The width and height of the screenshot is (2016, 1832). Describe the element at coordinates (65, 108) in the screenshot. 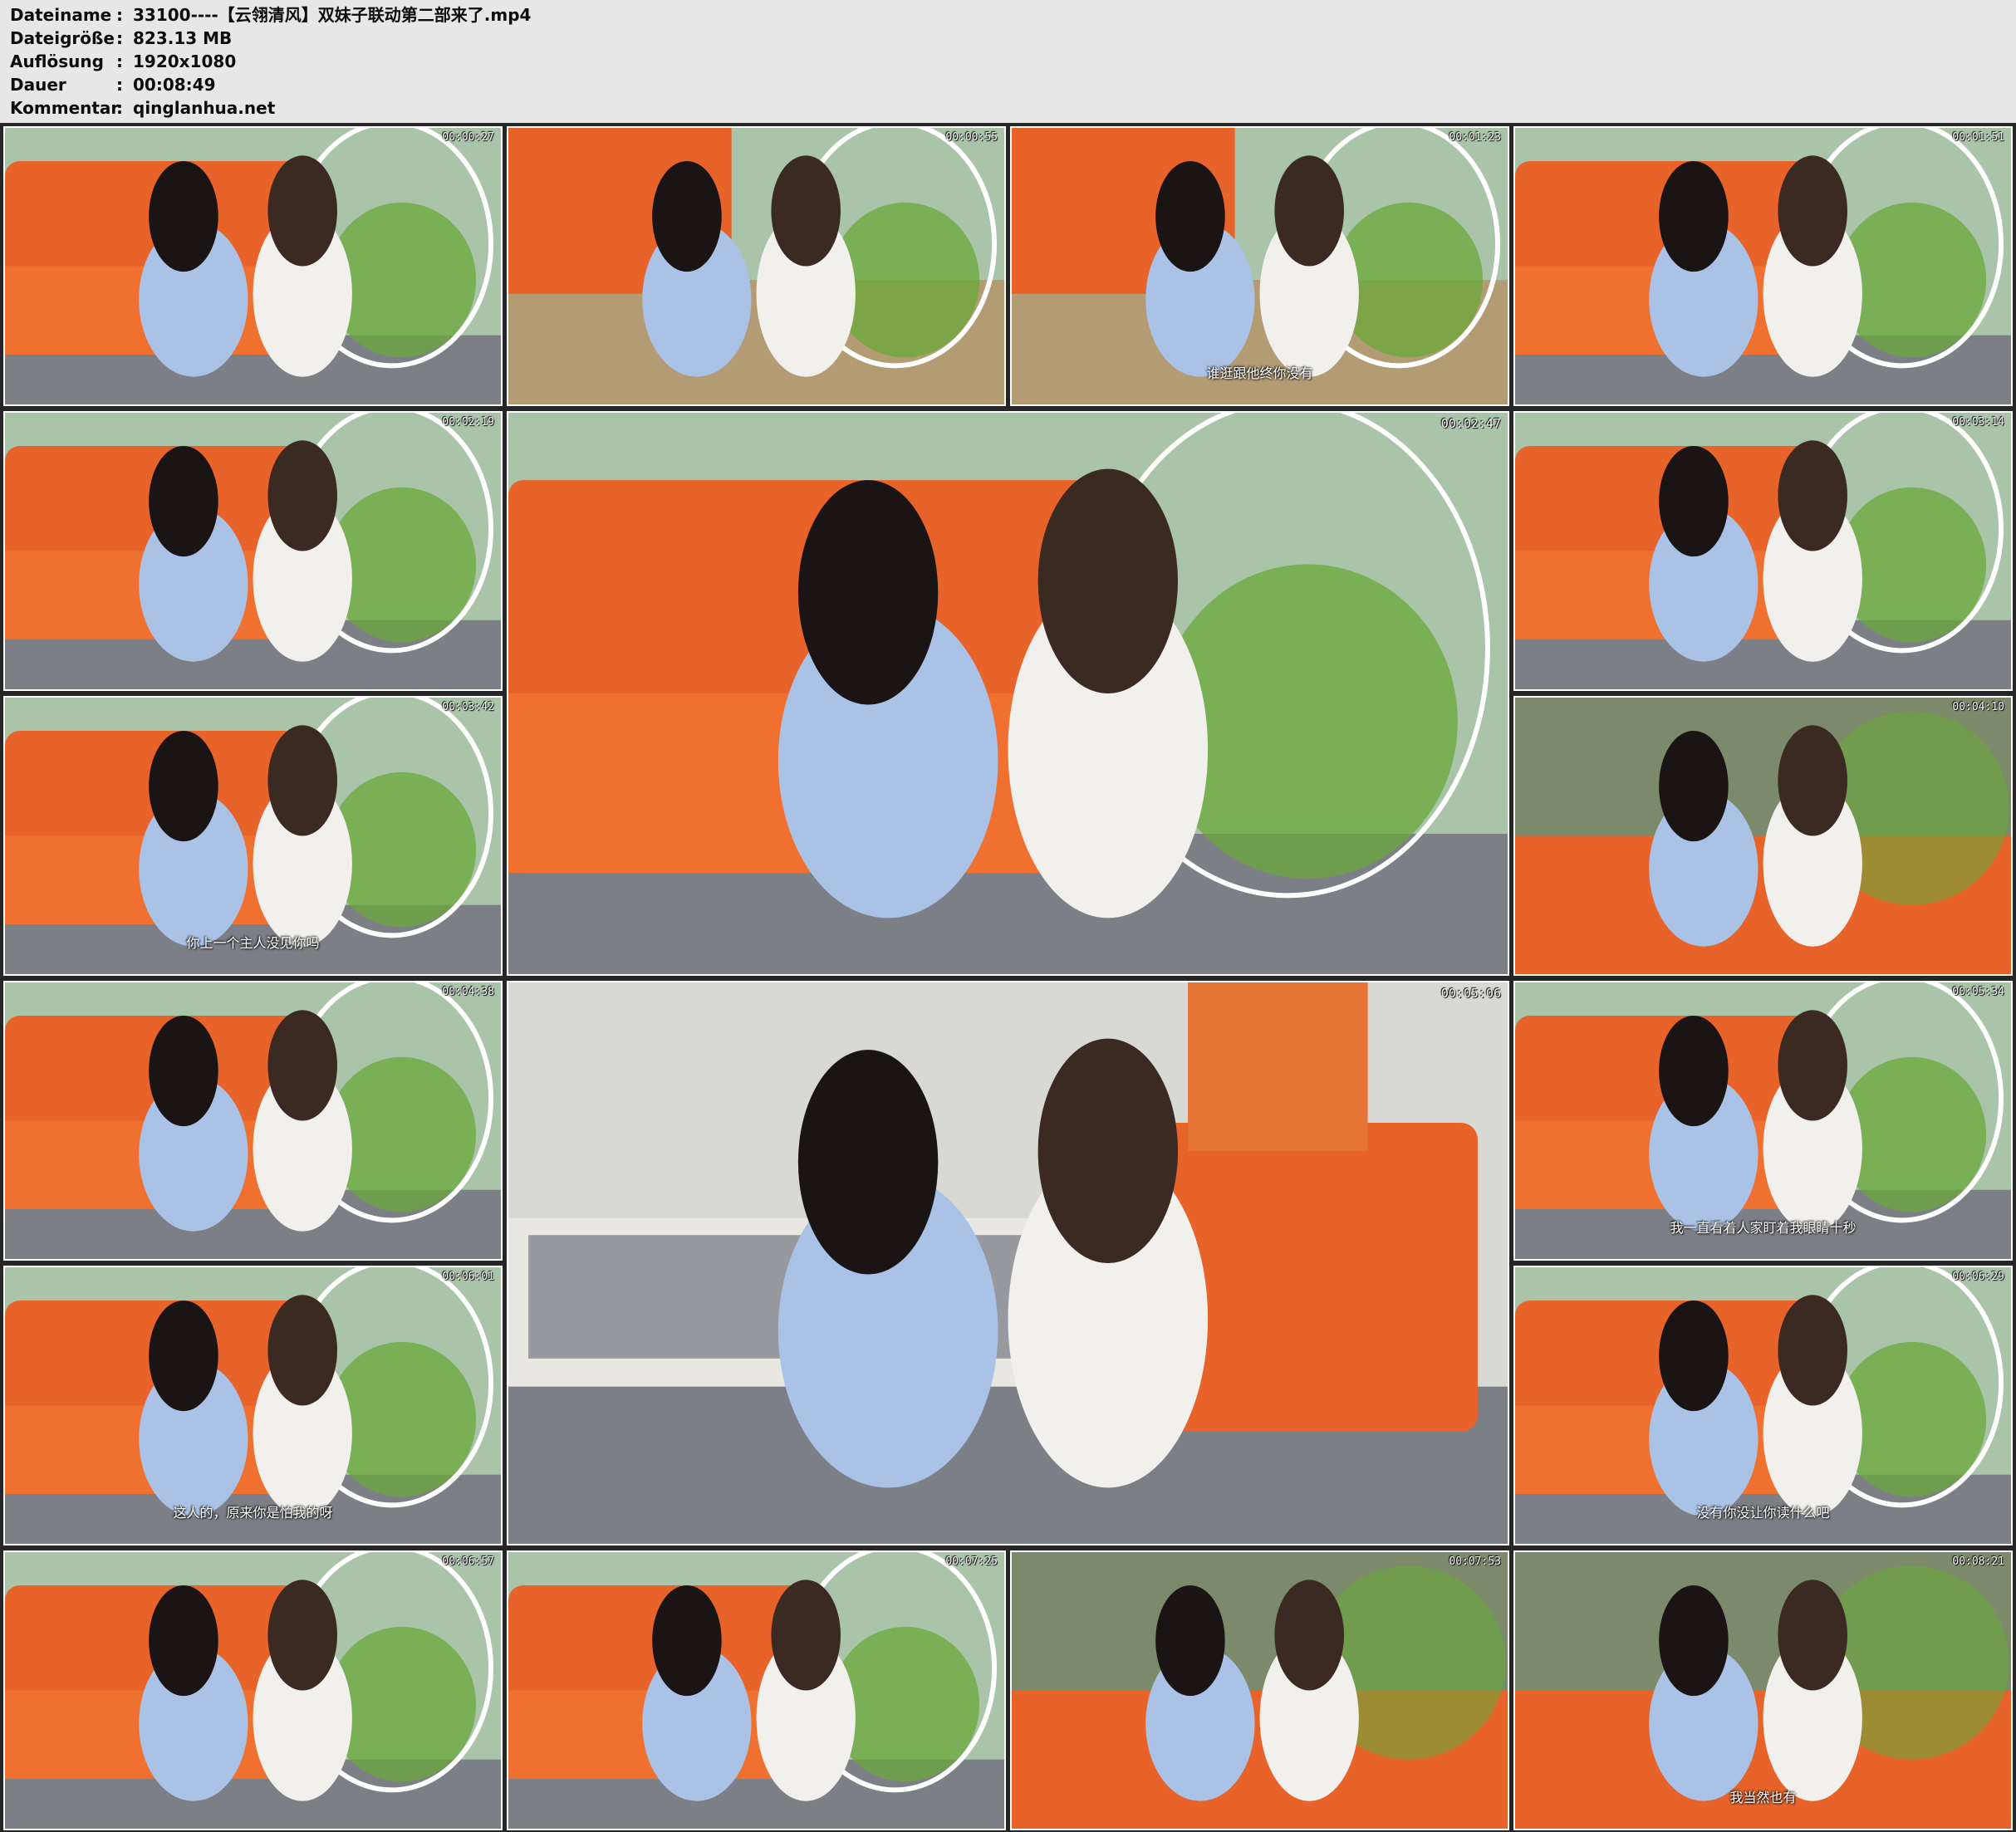

I see `comment-label: Kommentar` at that location.